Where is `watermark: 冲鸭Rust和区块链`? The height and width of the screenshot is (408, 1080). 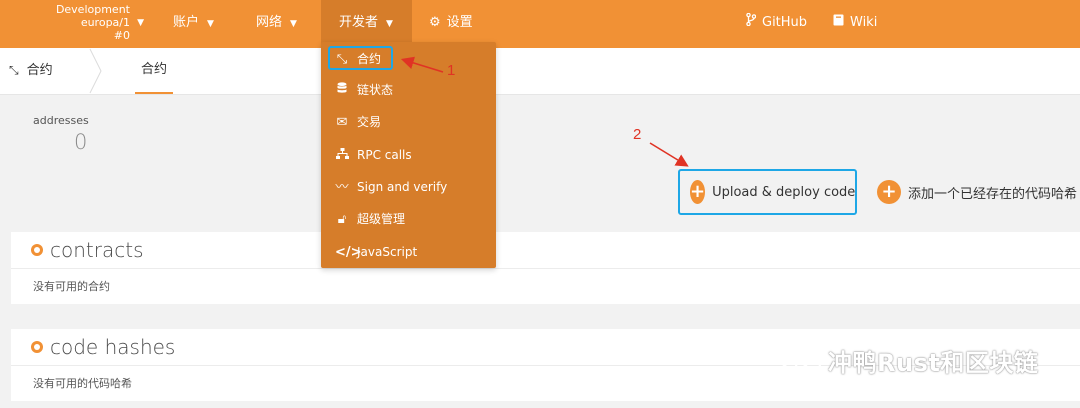
watermark: 冲鸭Rust和区块链 is located at coordinates (908, 360).